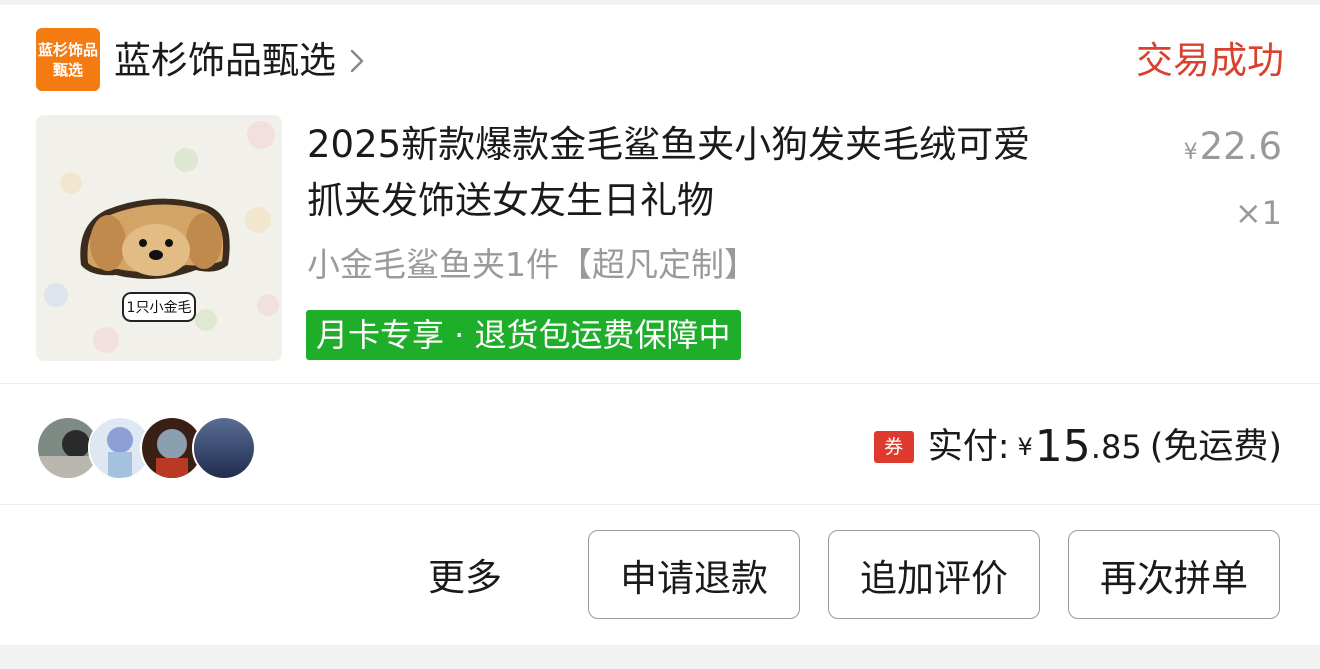 The width and height of the screenshot is (1320, 669). I want to click on shop-logo: 蓝杉饰品 甄选, so click(68, 59).